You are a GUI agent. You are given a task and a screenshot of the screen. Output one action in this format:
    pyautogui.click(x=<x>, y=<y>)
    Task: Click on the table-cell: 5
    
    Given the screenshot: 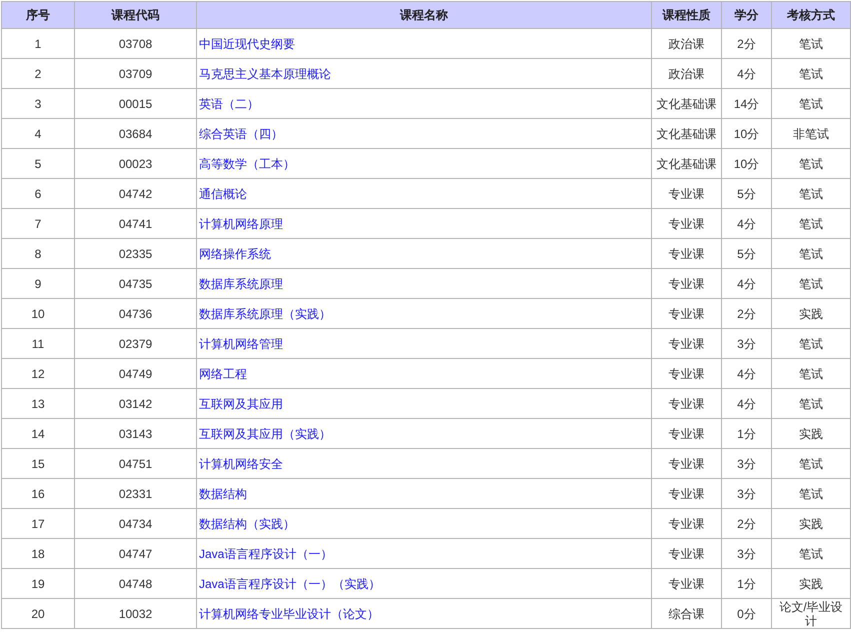 What is the action you would take?
    pyautogui.click(x=38, y=163)
    